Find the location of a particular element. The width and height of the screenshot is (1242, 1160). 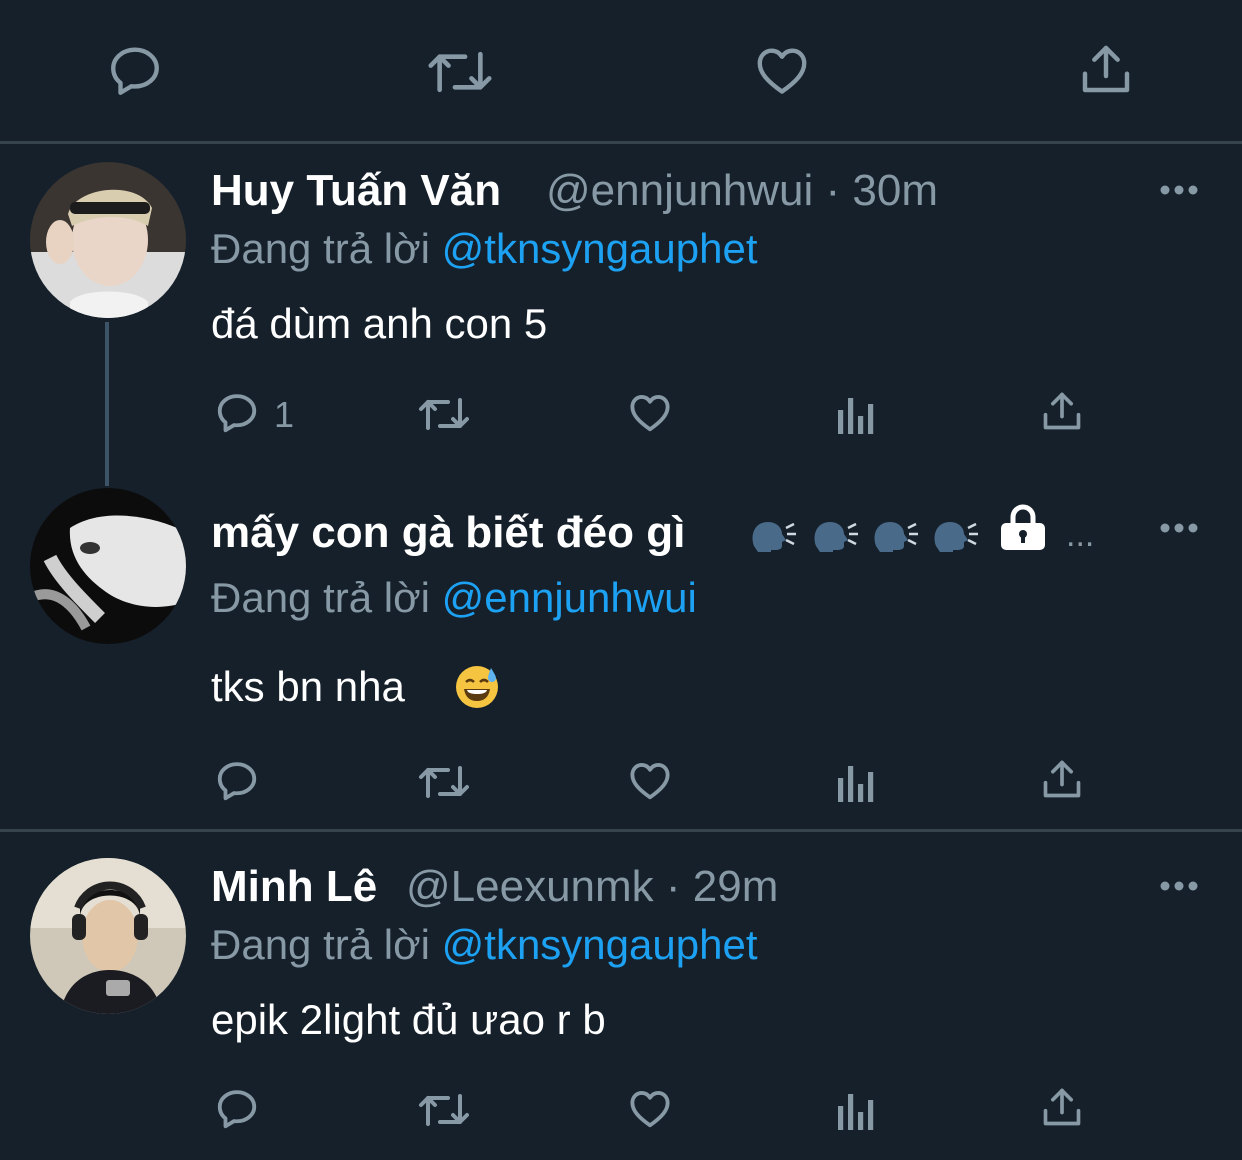

replying-to: Đang trả lời @ennjunhwui is located at coordinates (454, 598).